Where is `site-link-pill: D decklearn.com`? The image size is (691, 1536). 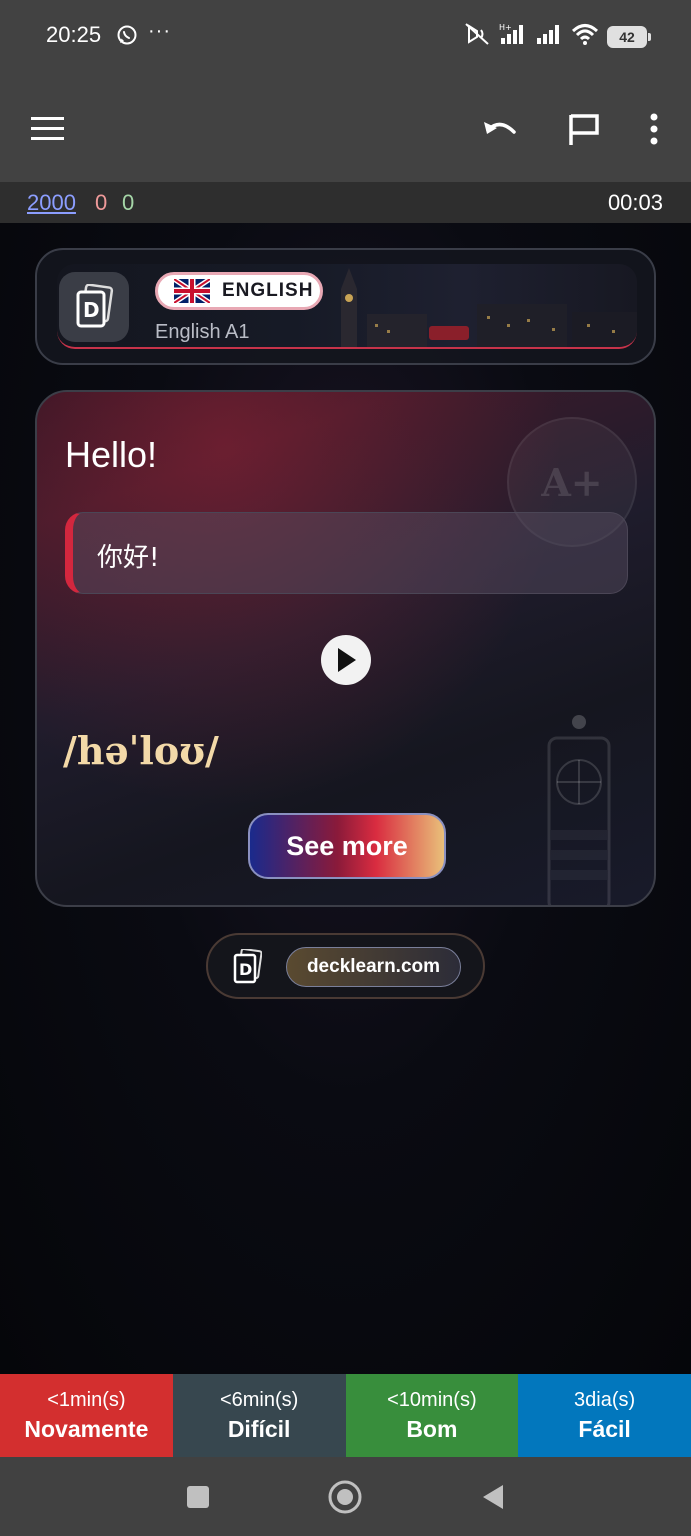 site-link-pill: D decklearn.com is located at coordinates (345, 966).